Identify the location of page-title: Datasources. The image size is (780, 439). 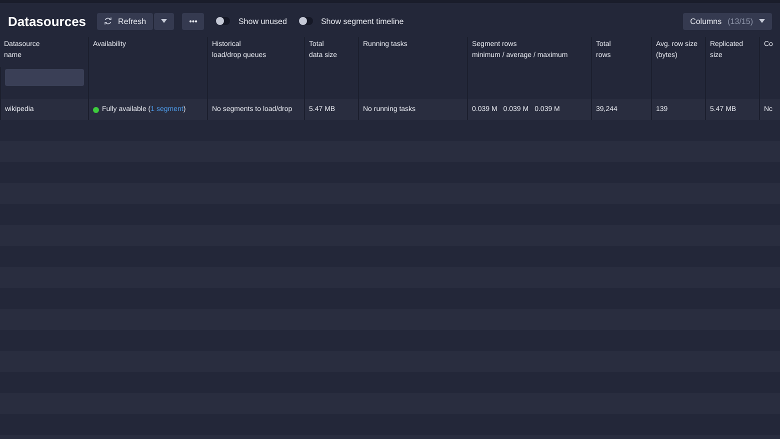
(47, 21).